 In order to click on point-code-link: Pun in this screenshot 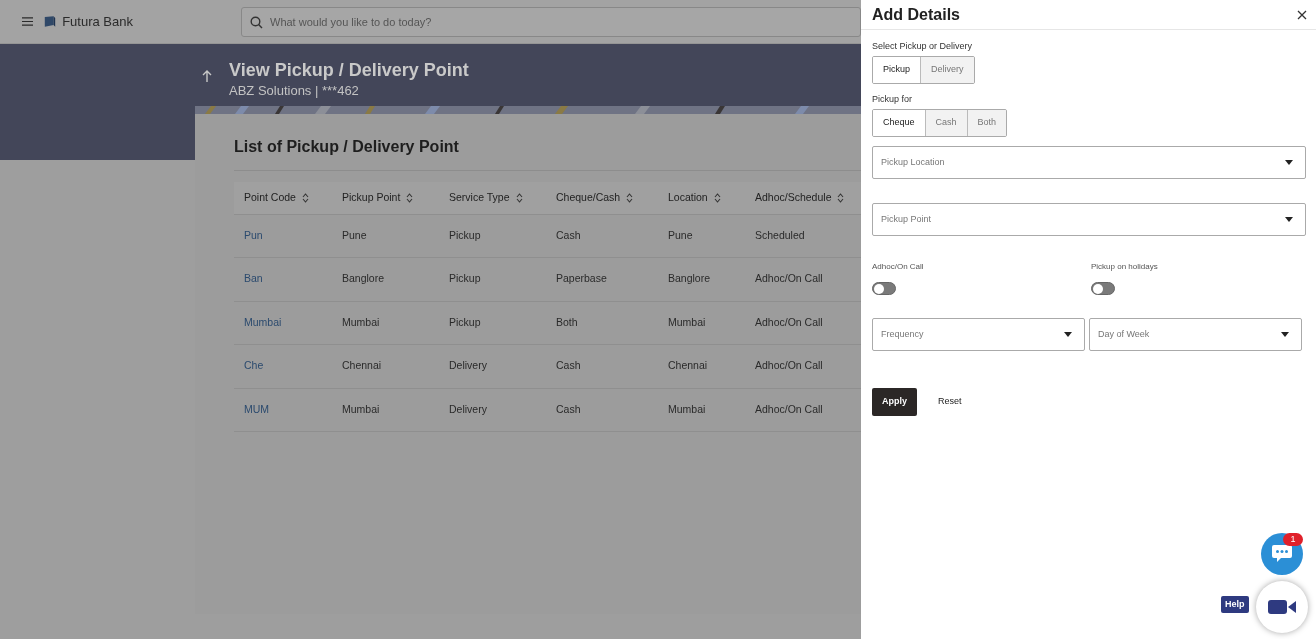, I will do `click(253, 234)`.